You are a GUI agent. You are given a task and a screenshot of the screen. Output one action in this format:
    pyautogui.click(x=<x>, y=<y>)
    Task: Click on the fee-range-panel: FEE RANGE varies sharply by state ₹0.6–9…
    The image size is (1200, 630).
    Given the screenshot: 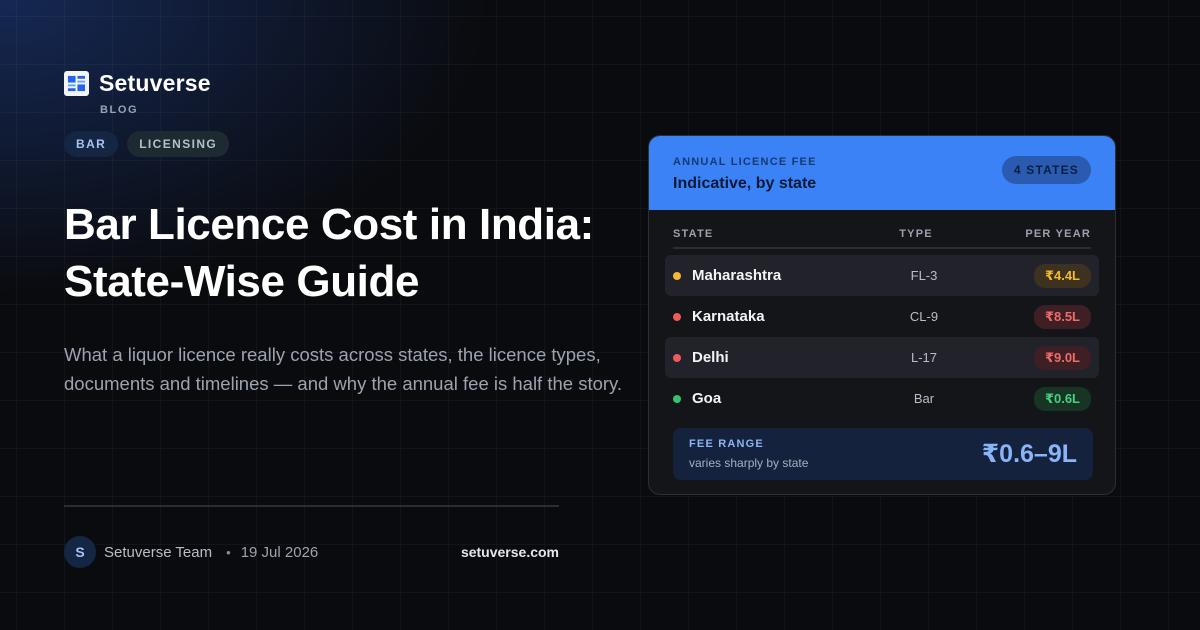 What is the action you would take?
    pyautogui.click(x=883, y=454)
    